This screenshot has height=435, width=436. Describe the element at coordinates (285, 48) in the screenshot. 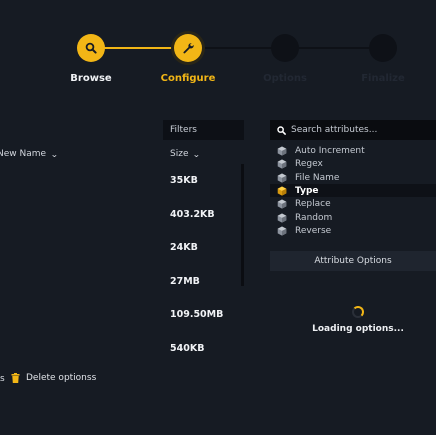

I see `step-options` at that location.